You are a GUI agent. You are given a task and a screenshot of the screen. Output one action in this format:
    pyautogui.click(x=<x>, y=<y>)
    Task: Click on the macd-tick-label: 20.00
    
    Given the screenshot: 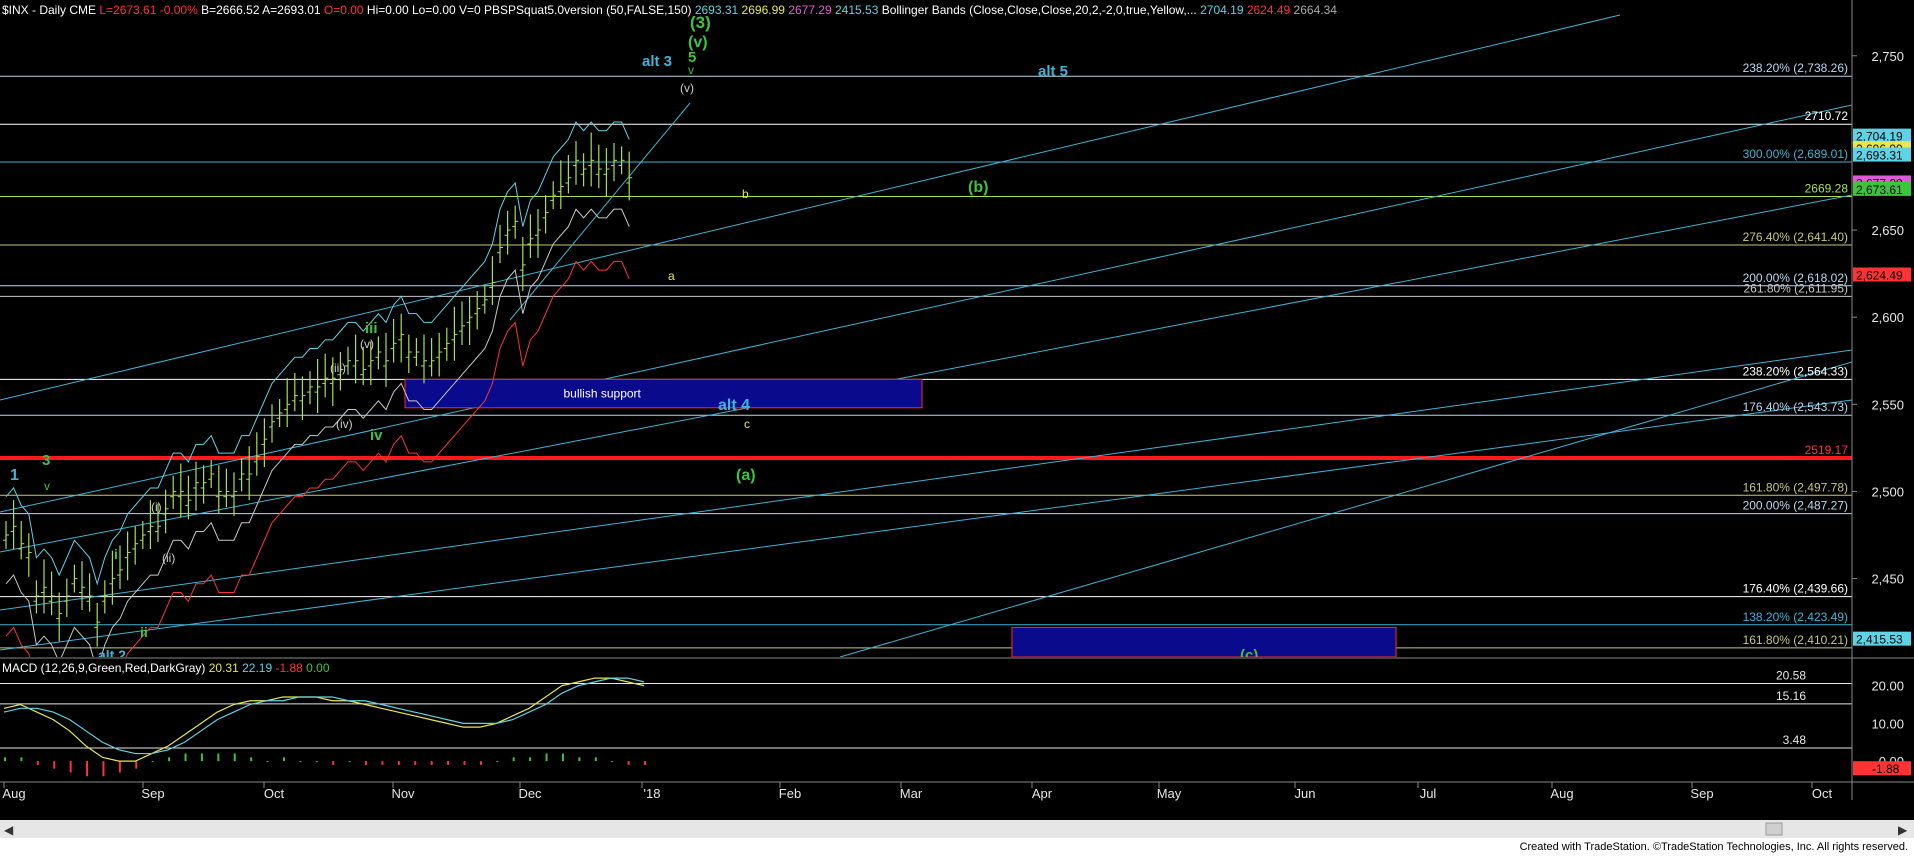 What is the action you would take?
    pyautogui.click(x=1887, y=686)
    